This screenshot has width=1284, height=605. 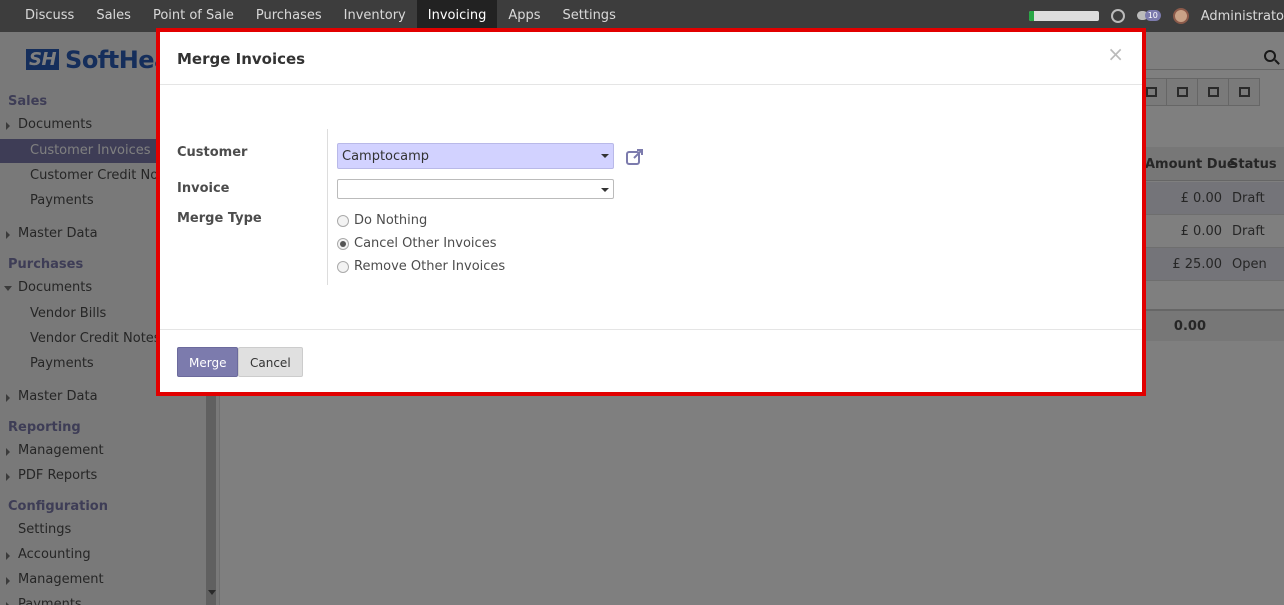 I want to click on form-divider, so click(x=327, y=207).